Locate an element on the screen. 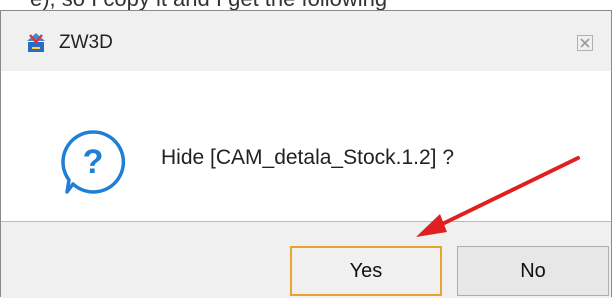 The width and height of the screenshot is (614, 298). zw3d-logo-icon is located at coordinates (36, 42).